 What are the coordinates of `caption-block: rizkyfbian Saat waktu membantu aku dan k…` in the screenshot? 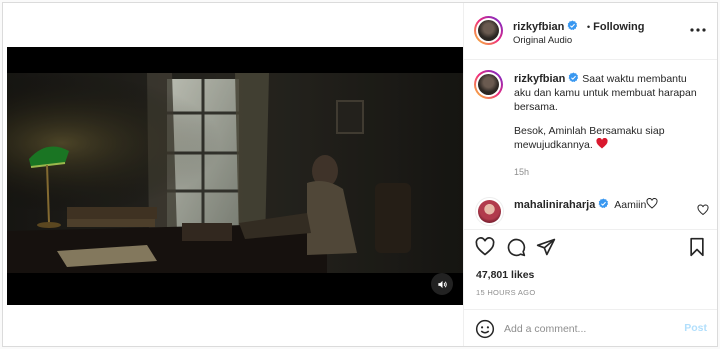 It's located at (609, 118).